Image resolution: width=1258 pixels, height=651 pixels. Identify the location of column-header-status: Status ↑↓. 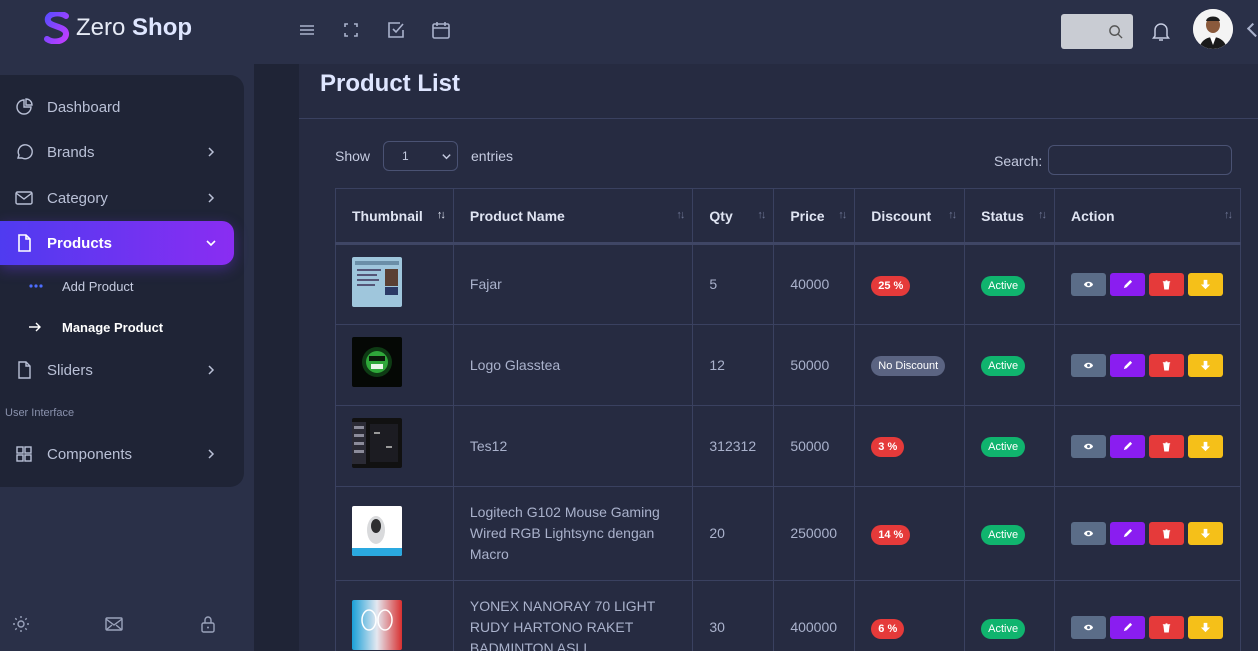
(1010, 216).